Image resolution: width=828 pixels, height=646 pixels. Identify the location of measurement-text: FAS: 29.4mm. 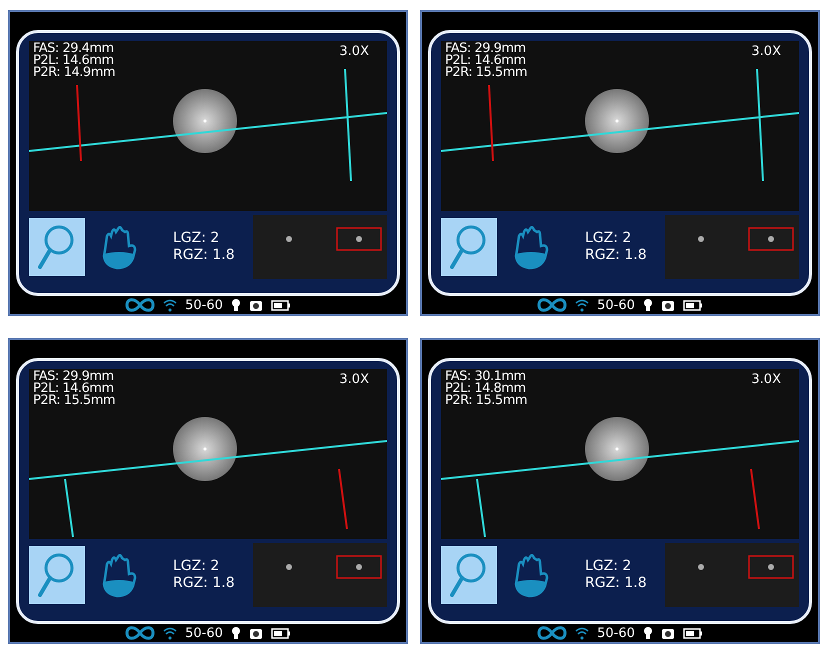
(74, 49).